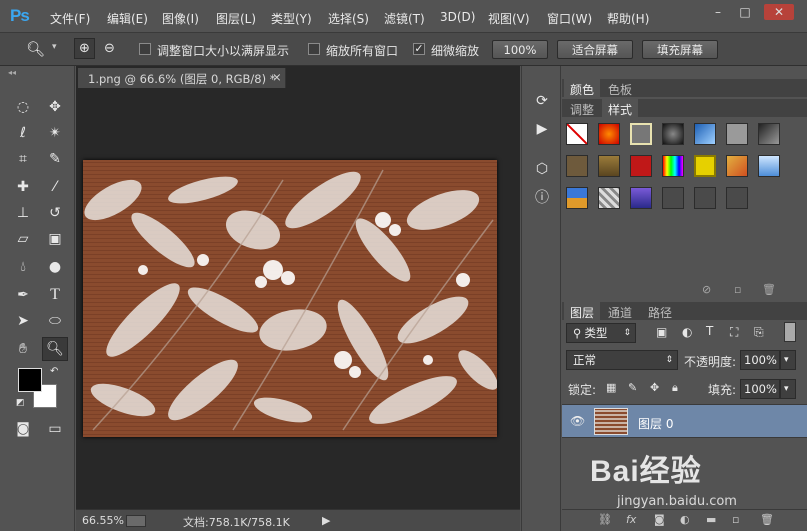 The image size is (807, 531). I want to click on move-tool-icon: ✥, so click(55, 107).